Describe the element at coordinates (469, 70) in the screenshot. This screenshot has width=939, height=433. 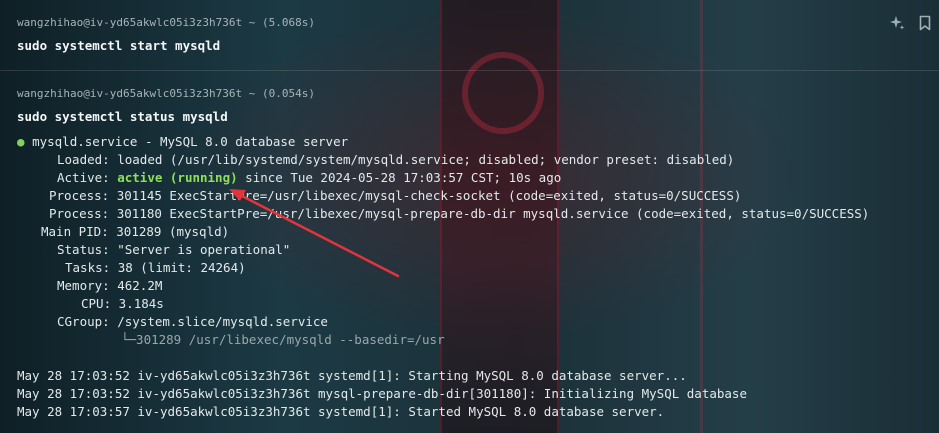
I see `block-divider` at that location.